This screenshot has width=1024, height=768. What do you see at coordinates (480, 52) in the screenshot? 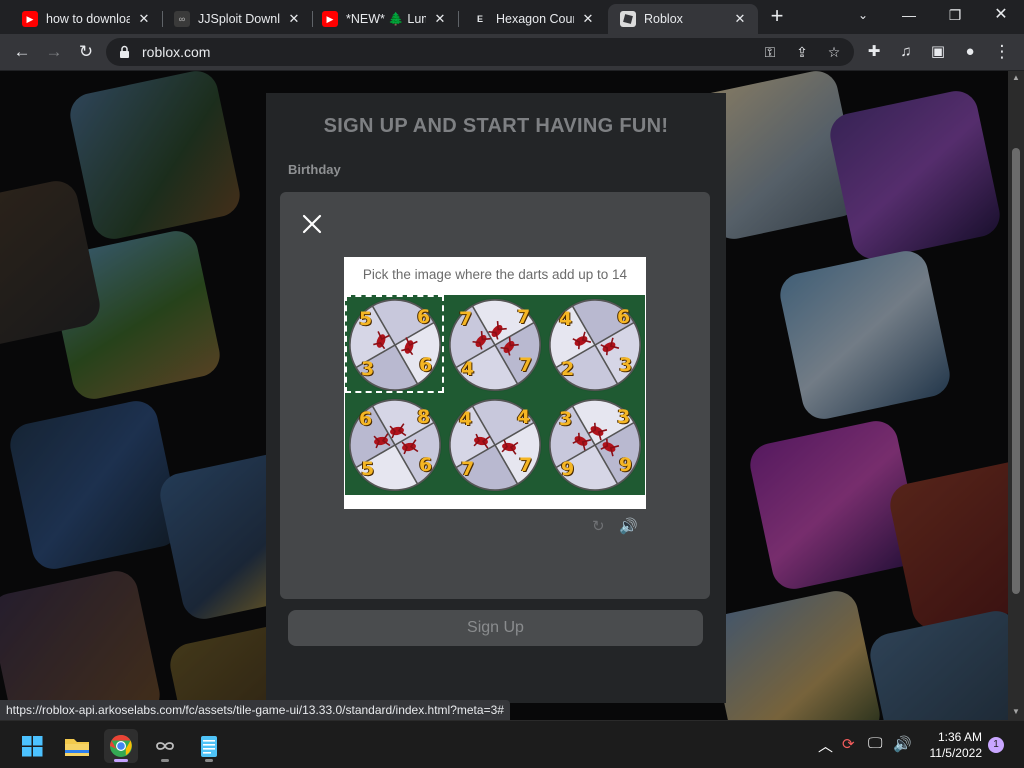
I see `address-bar: roblox.com ⚿ ⇪ ☆` at bounding box center [480, 52].